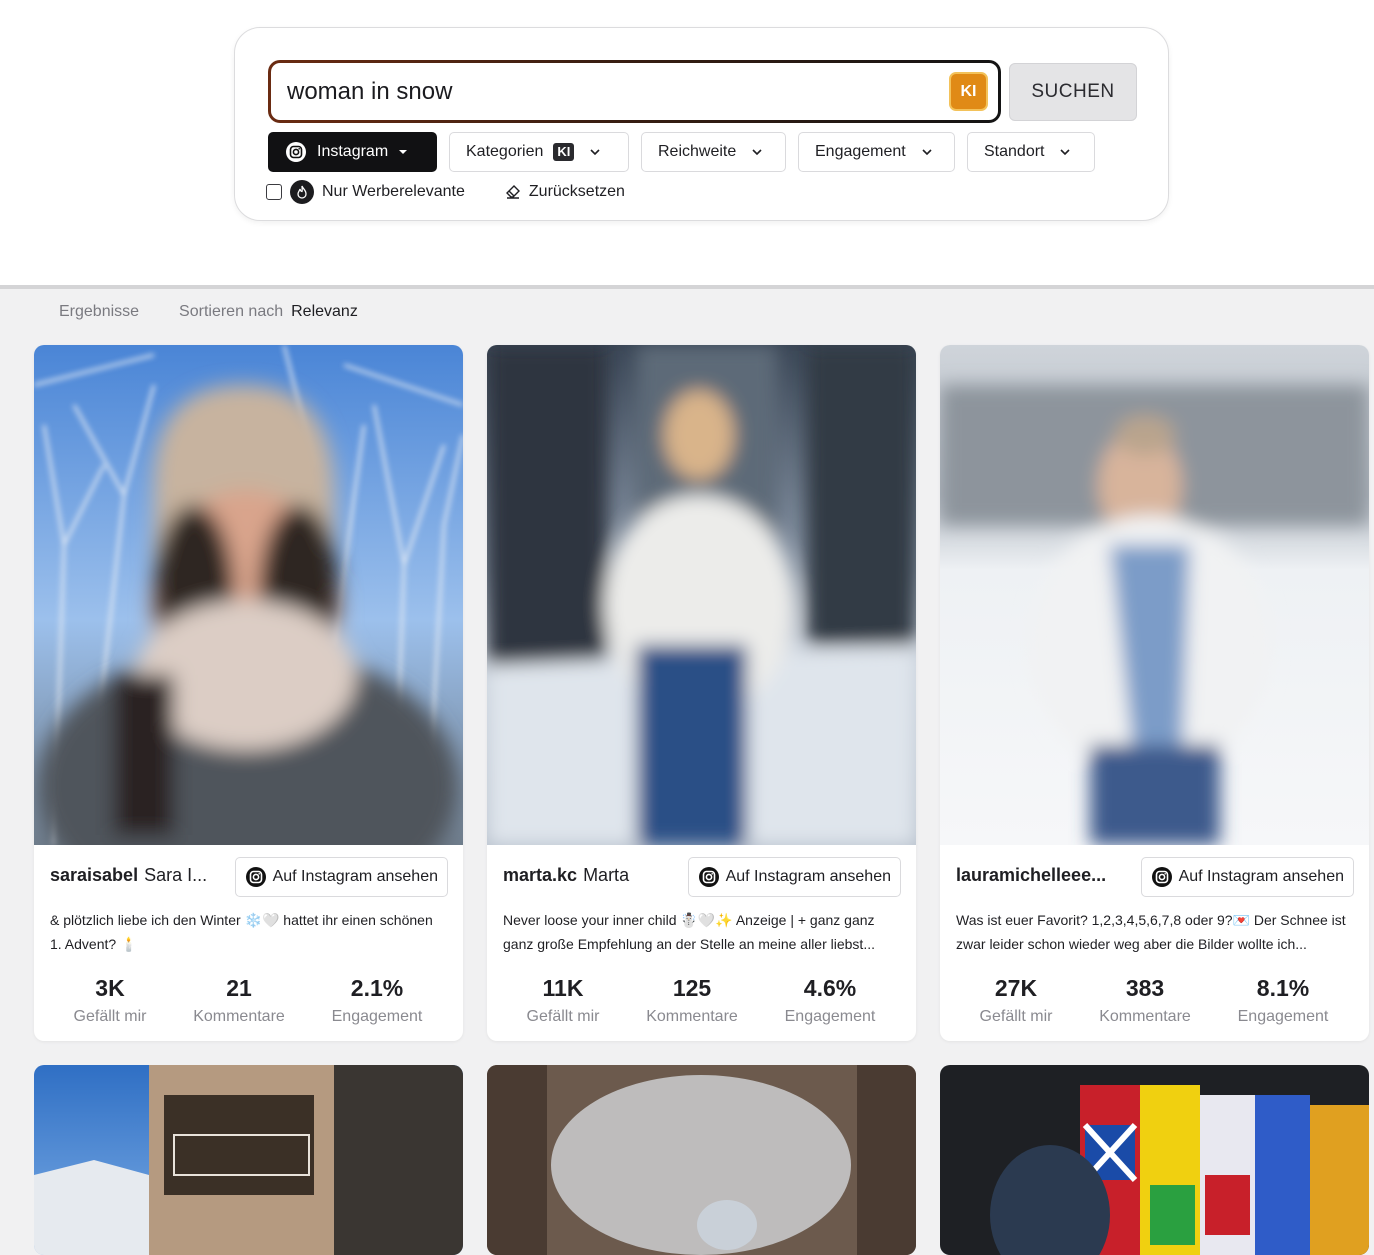 Image resolution: width=1374 pixels, height=1255 pixels. What do you see at coordinates (1016, 1000) in the screenshot?
I see `likes-stat: 27K Gefällt mir` at bounding box center [1016, 1000].